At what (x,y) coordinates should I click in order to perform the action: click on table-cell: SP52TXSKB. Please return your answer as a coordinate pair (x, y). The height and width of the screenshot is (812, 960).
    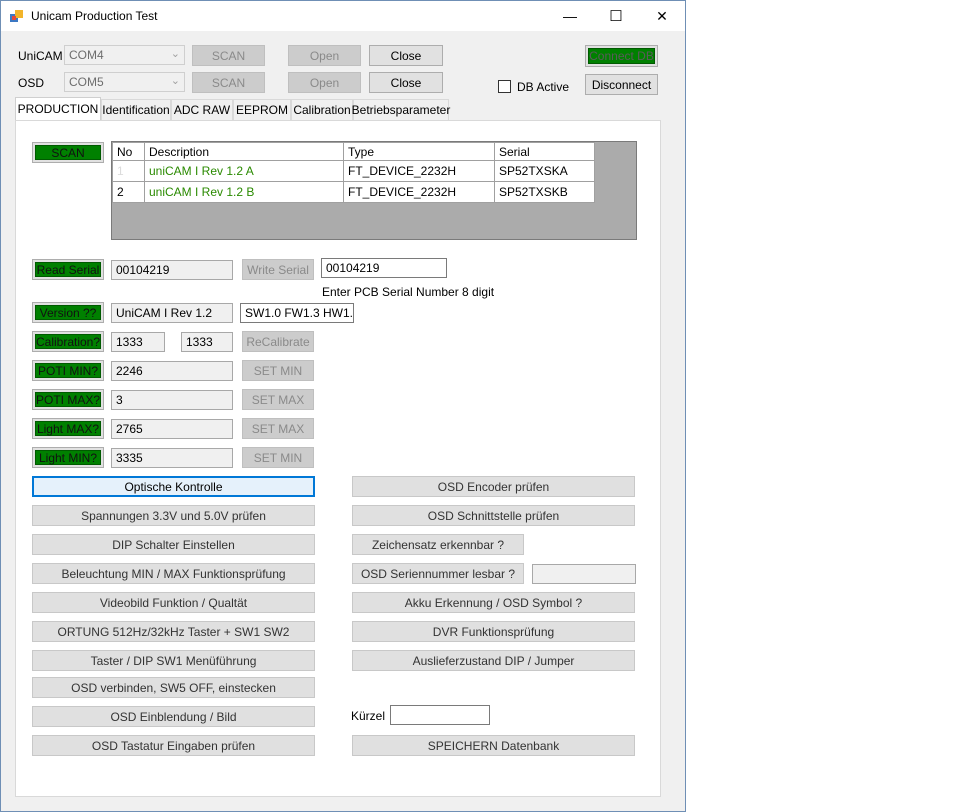
    Looking at the image, I should click on (544, 192).